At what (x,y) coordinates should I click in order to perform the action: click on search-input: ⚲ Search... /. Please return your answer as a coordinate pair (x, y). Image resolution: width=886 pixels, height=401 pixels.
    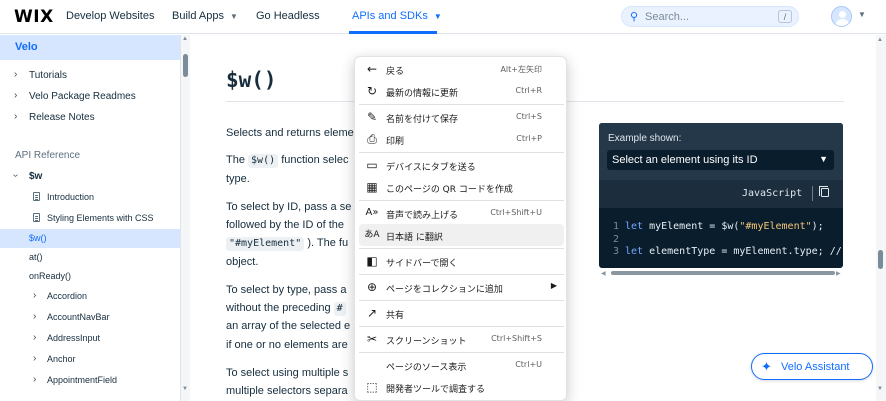
    Looking at the image, I should click on (710, 16).